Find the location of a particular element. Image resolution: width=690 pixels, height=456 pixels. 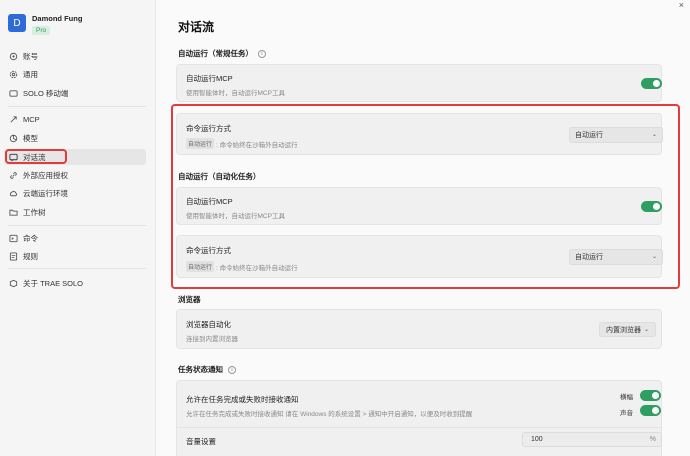

section-auto-normal: 自动运行（常规任务） i is located at coordinates (222, 53).